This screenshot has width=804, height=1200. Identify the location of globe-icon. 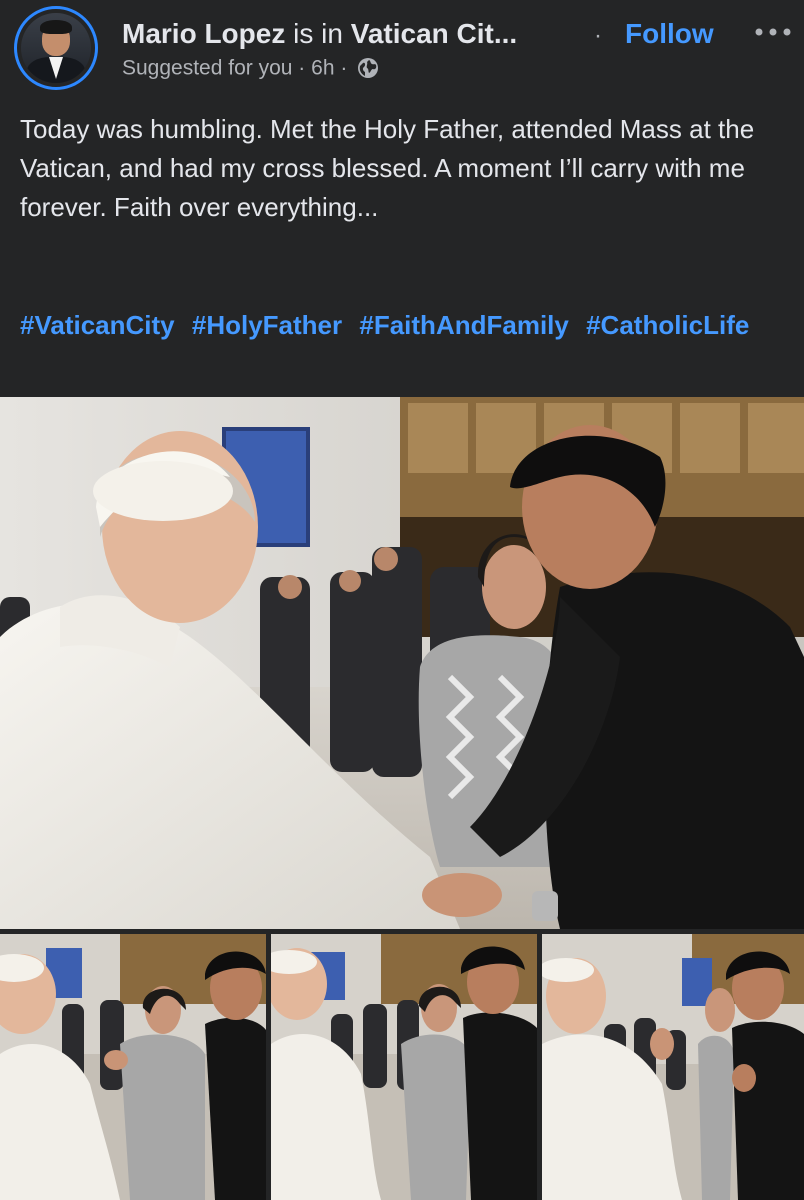
(368, 68).